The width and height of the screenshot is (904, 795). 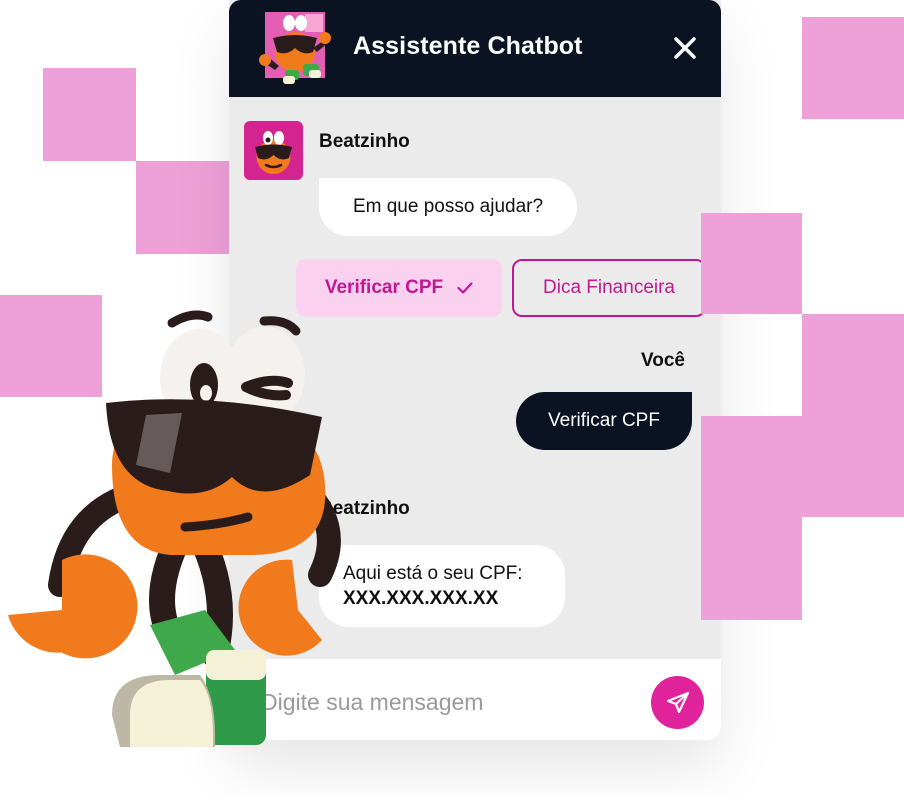 I want to click on send-button, so click(x=677, y=702).